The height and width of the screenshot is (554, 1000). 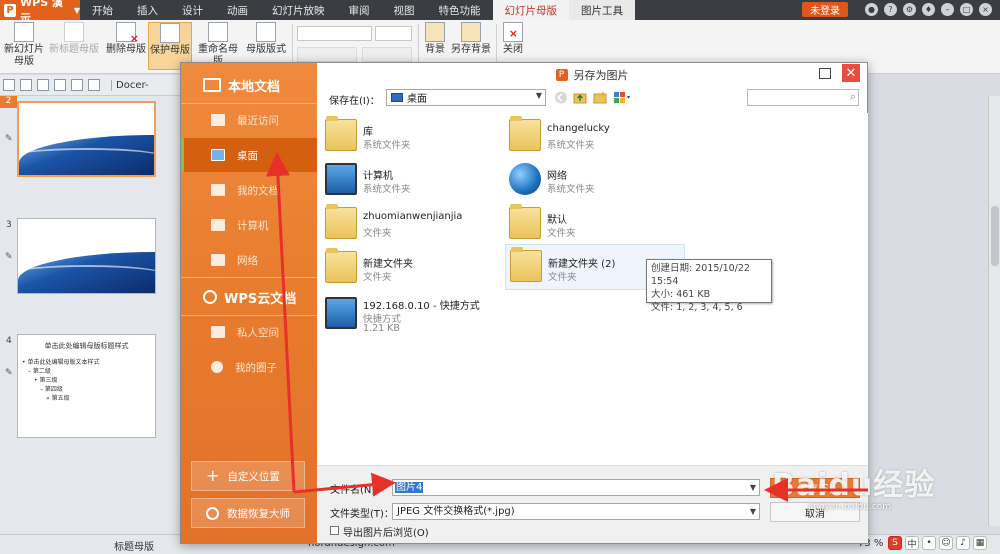 I want to click on maximize-icon: □, so click(x=966, y=9).